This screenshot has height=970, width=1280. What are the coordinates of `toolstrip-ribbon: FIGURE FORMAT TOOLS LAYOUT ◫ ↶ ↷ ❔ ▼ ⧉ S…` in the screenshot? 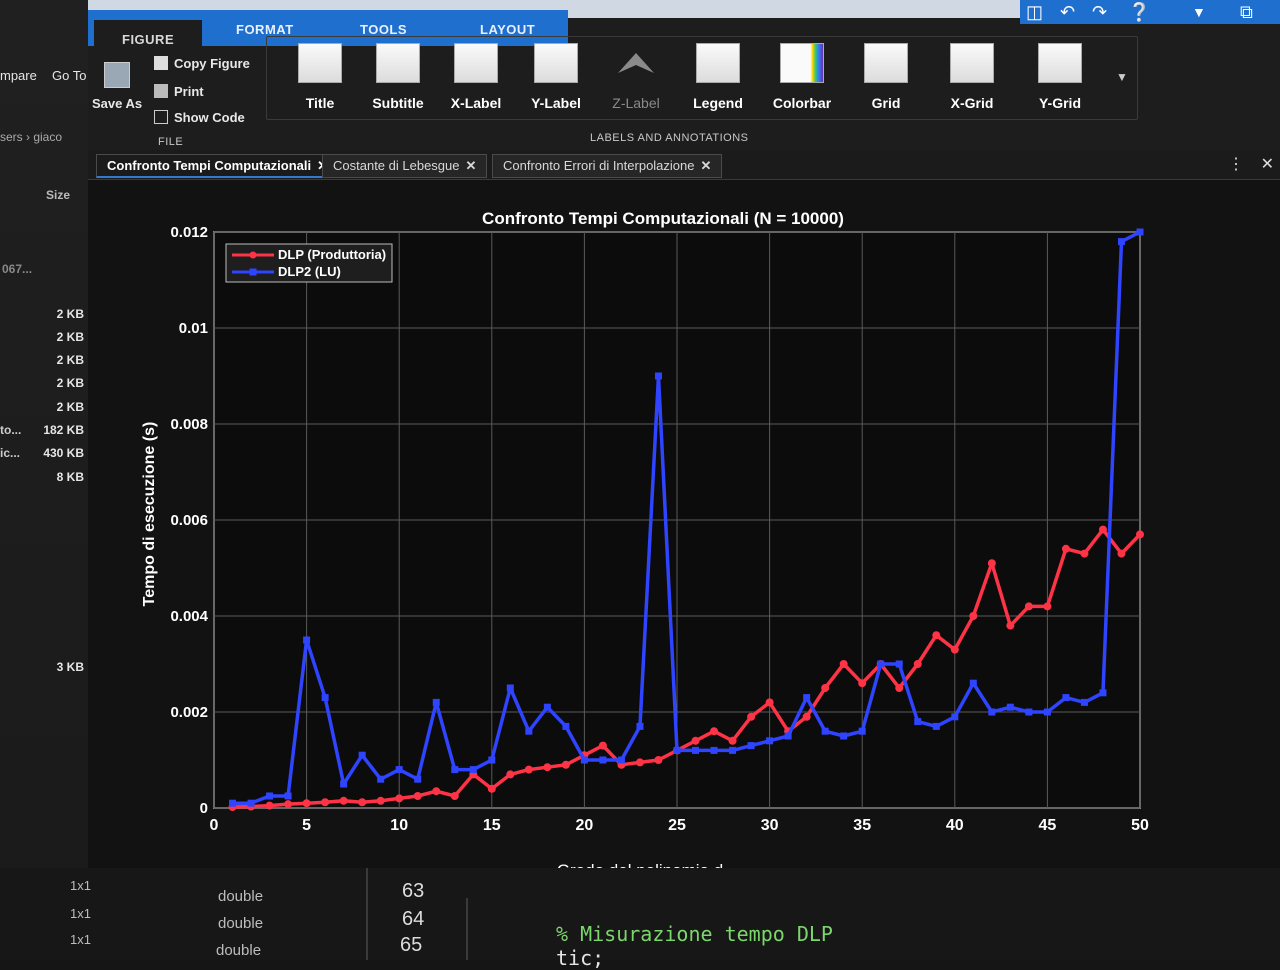 It's located at (684, 75).